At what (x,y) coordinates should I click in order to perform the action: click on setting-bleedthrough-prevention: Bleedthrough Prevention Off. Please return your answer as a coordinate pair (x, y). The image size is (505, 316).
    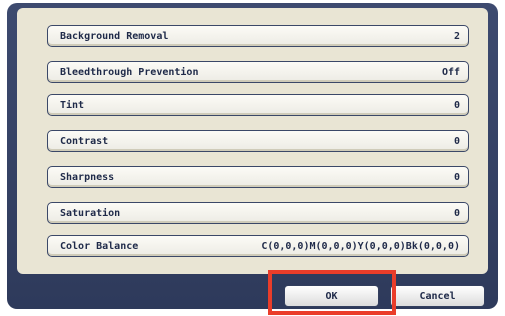
    Looking at the image, I should click on (258, 72).